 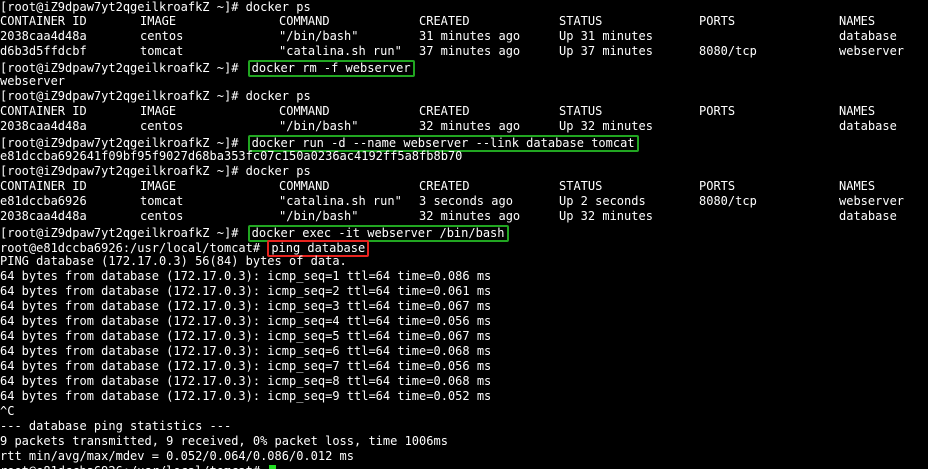 I want to click on container-created: 3 seconds ago, so click(x=466, y=201).